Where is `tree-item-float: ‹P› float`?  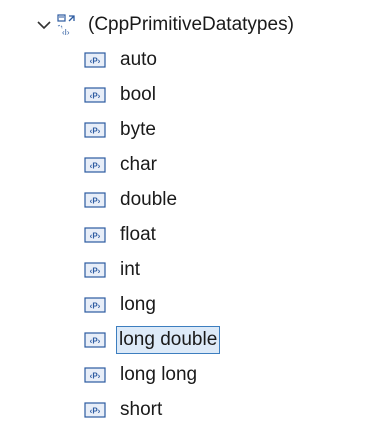 tree-item-float: ‹P› float is located at coordinates (121, 235).